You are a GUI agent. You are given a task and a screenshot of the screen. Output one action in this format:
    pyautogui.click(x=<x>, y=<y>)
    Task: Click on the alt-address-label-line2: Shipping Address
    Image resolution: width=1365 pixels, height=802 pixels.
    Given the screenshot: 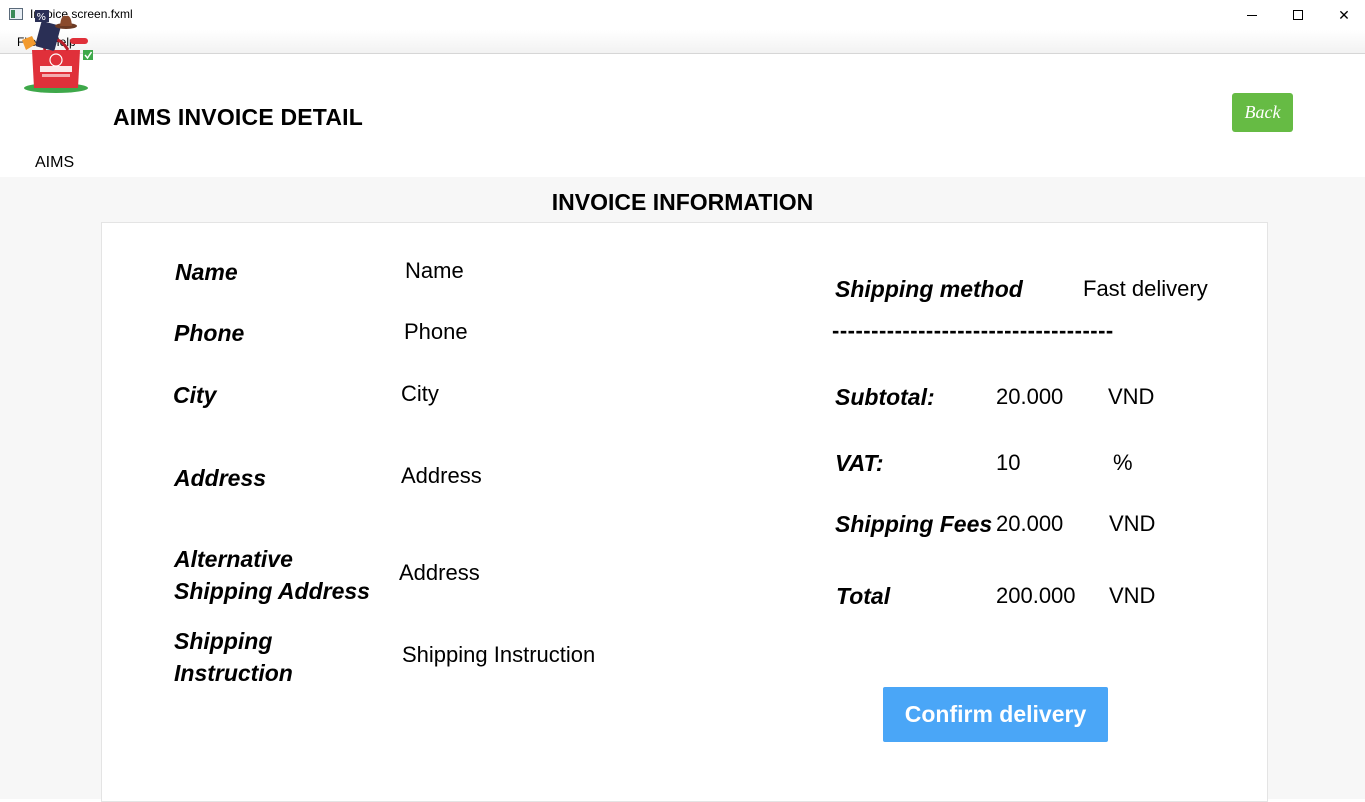 What is the action you would take?
    pyautogui.click(x=272, y=591)
    